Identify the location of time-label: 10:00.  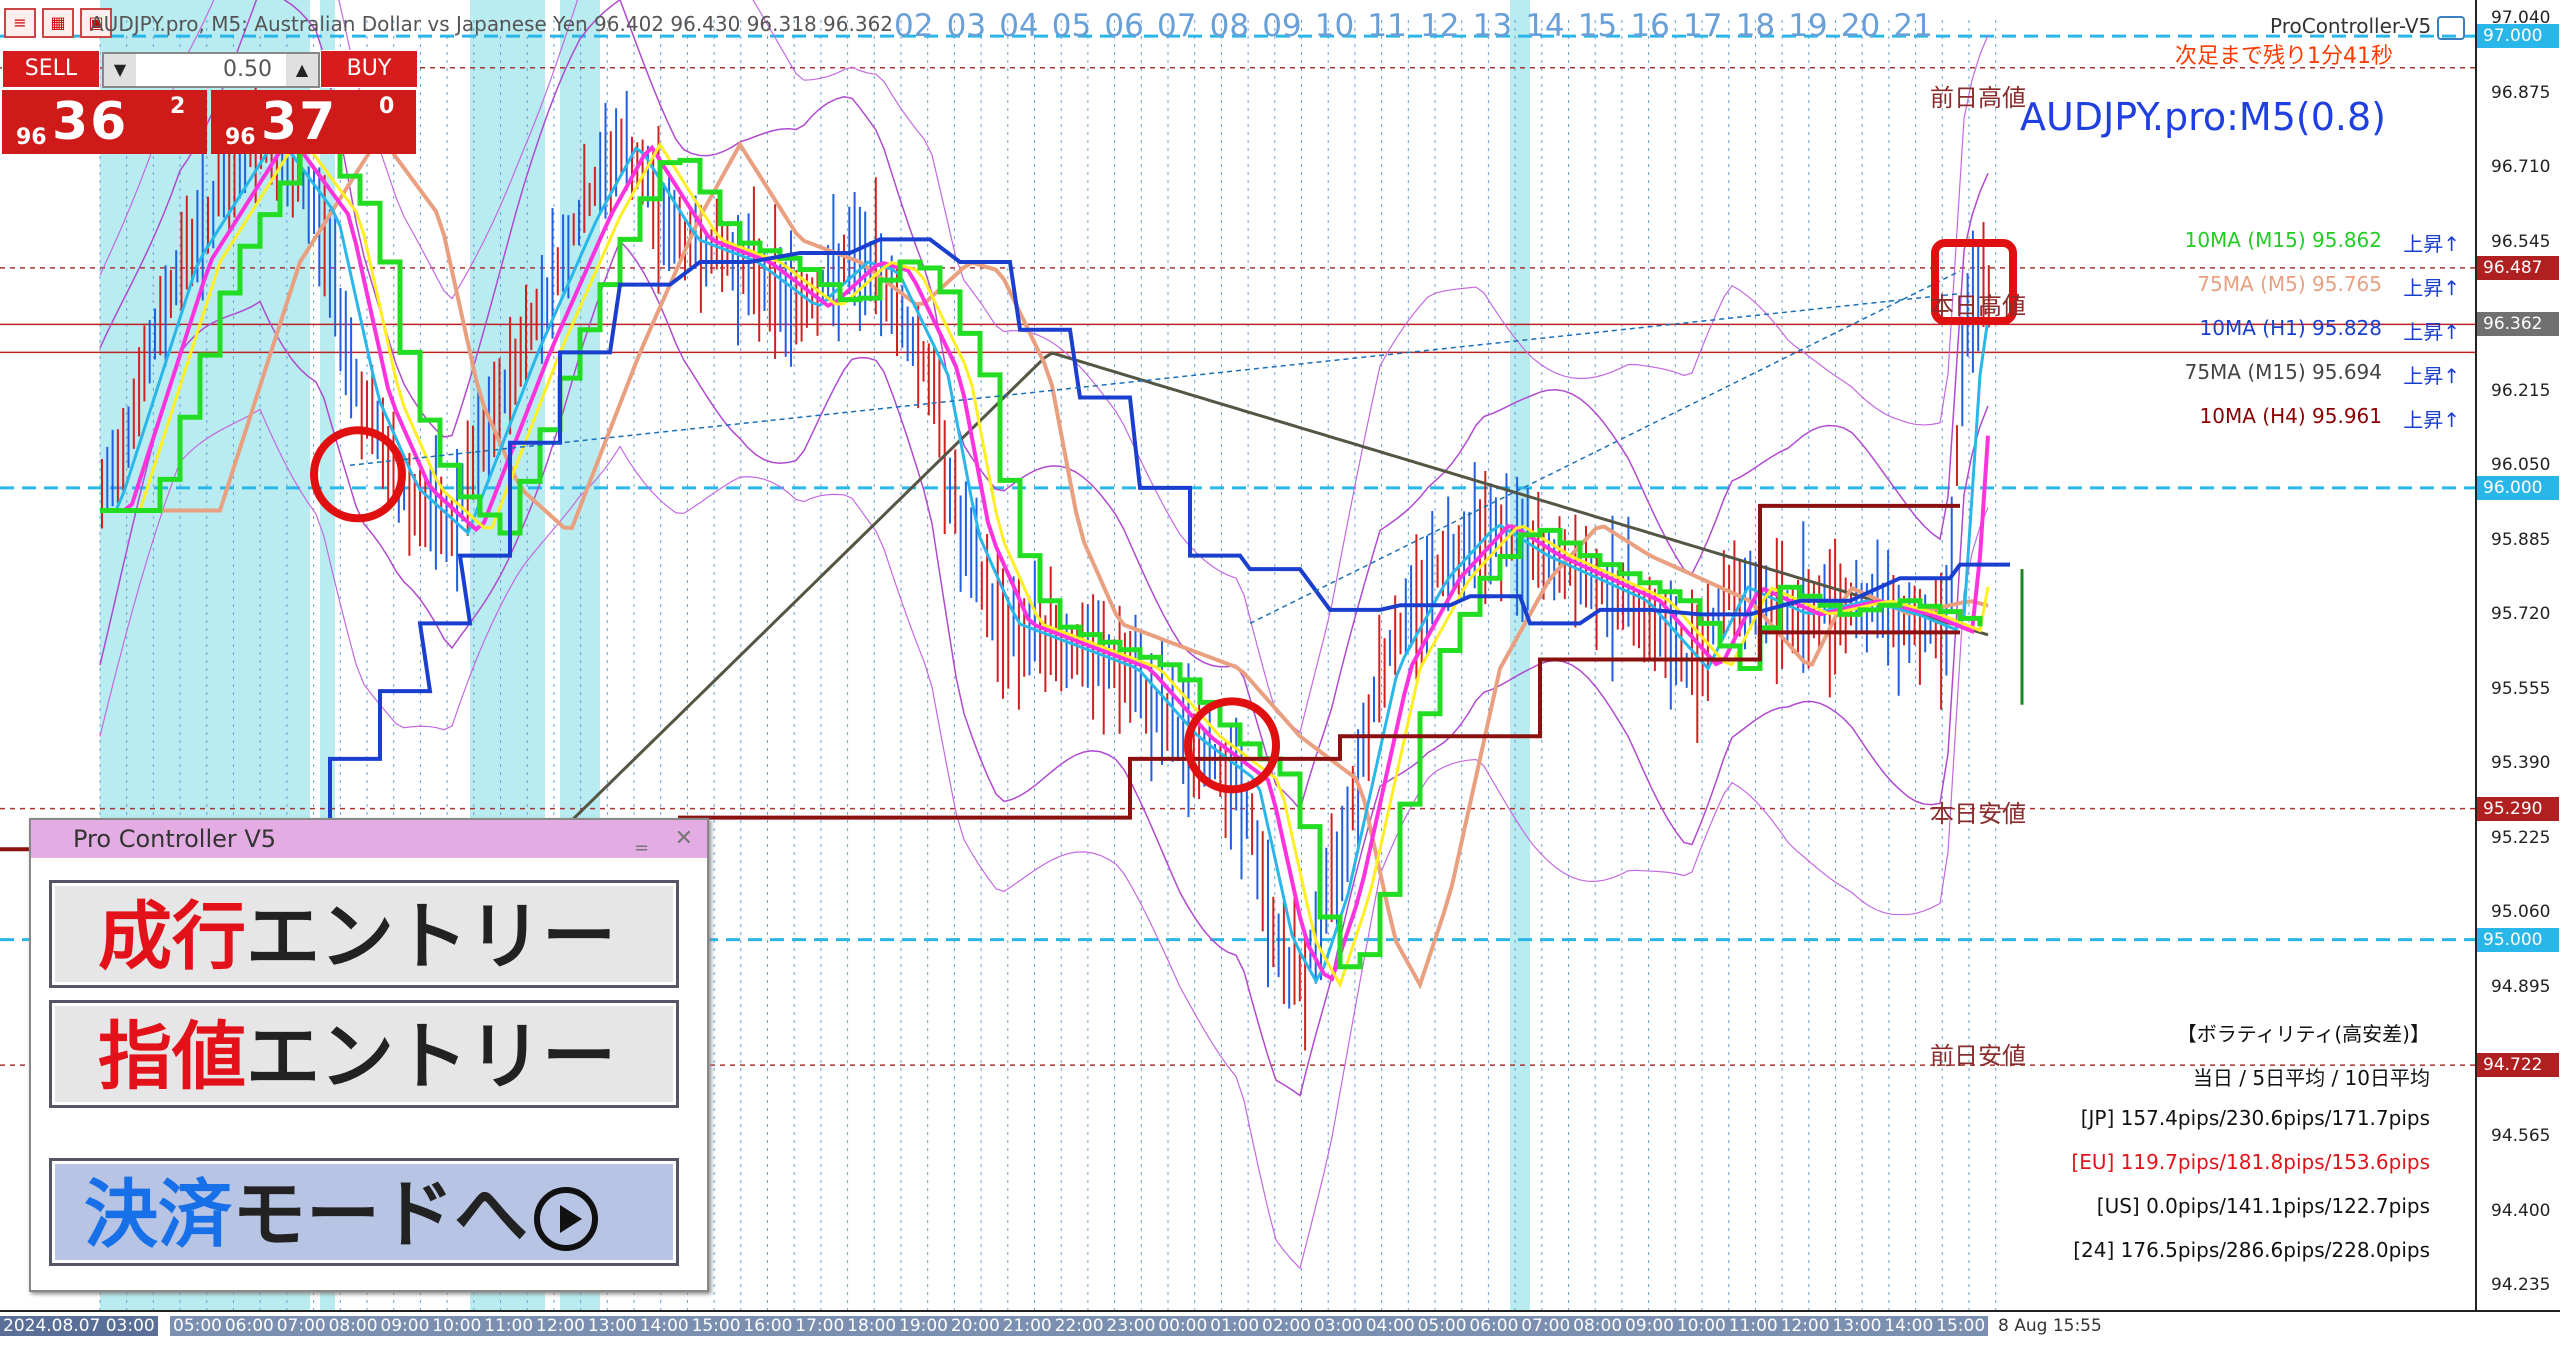
(457, 1326).